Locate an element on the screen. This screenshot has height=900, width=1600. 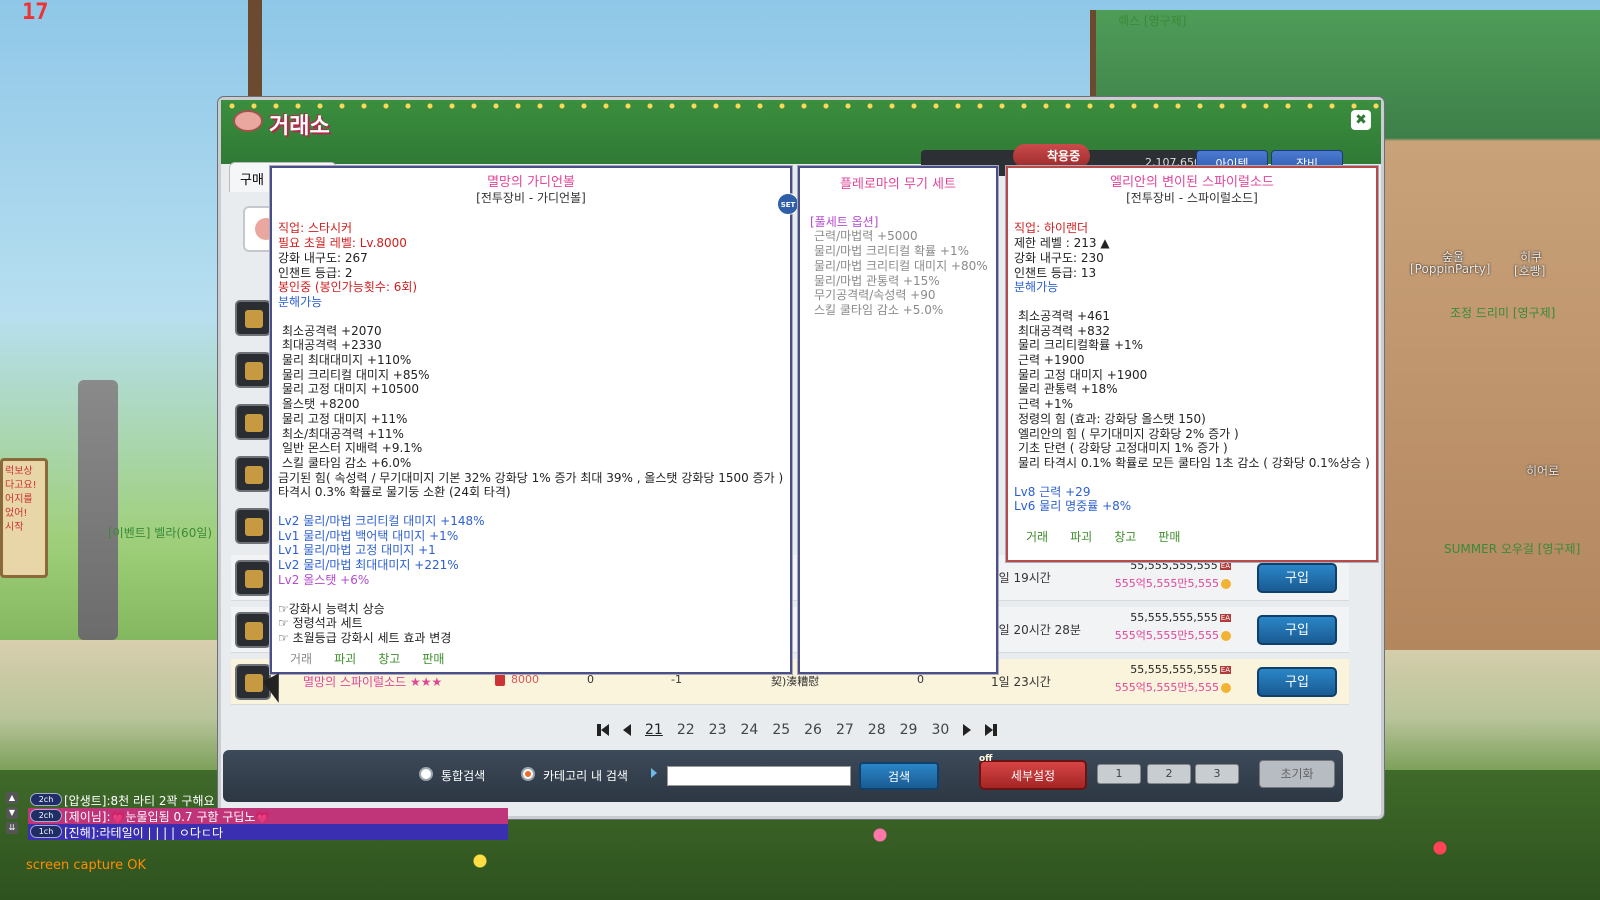
tooltip-actions: 거래 파괴 창고 판매 is located at coordinates (1192, 537).